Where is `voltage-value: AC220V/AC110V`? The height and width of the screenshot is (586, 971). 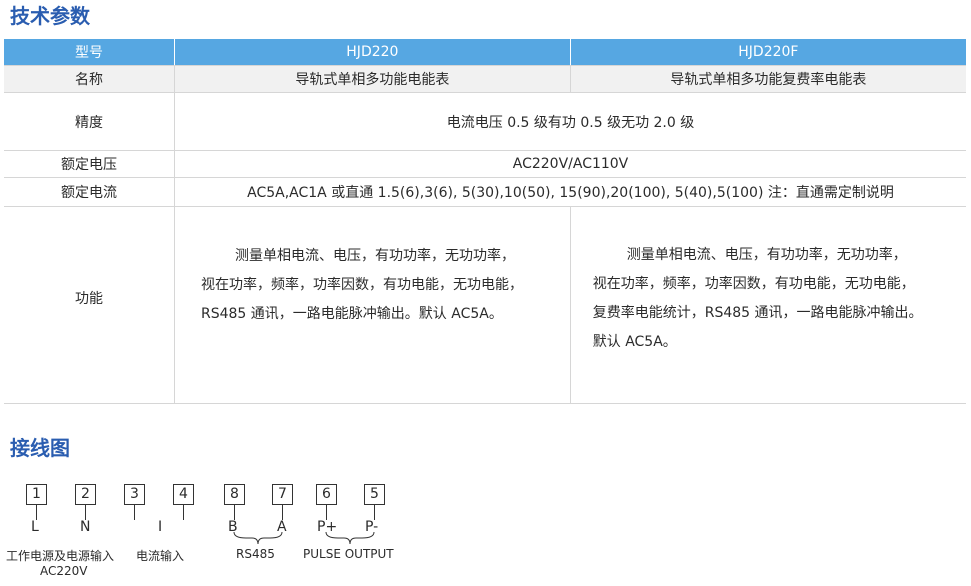 voltage-value: AC220V/AC110V is located at coordinates (570, 164).